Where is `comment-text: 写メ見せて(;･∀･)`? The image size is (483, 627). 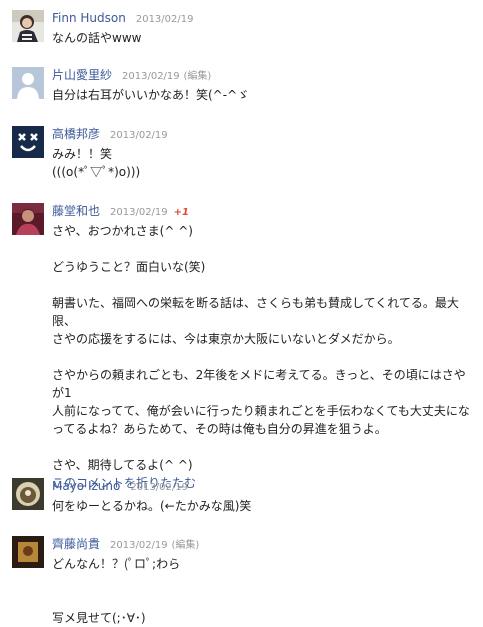 comment-text: 写メ見せて(;･∀･) is located at coordinates (99, 618).